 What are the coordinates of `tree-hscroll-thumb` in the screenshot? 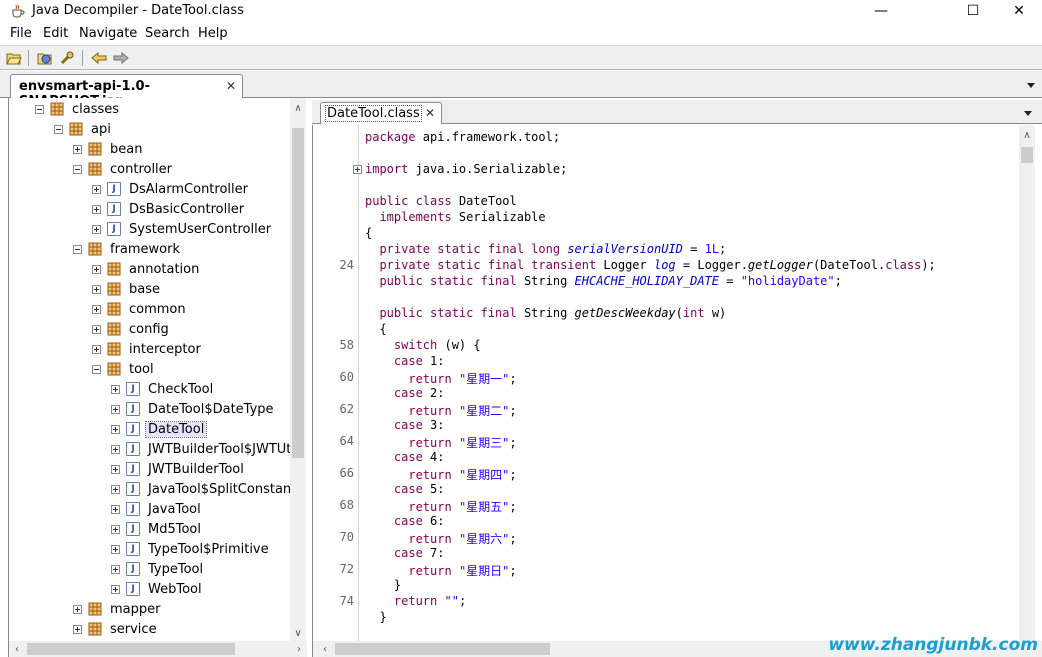 It's located at (131, 649).